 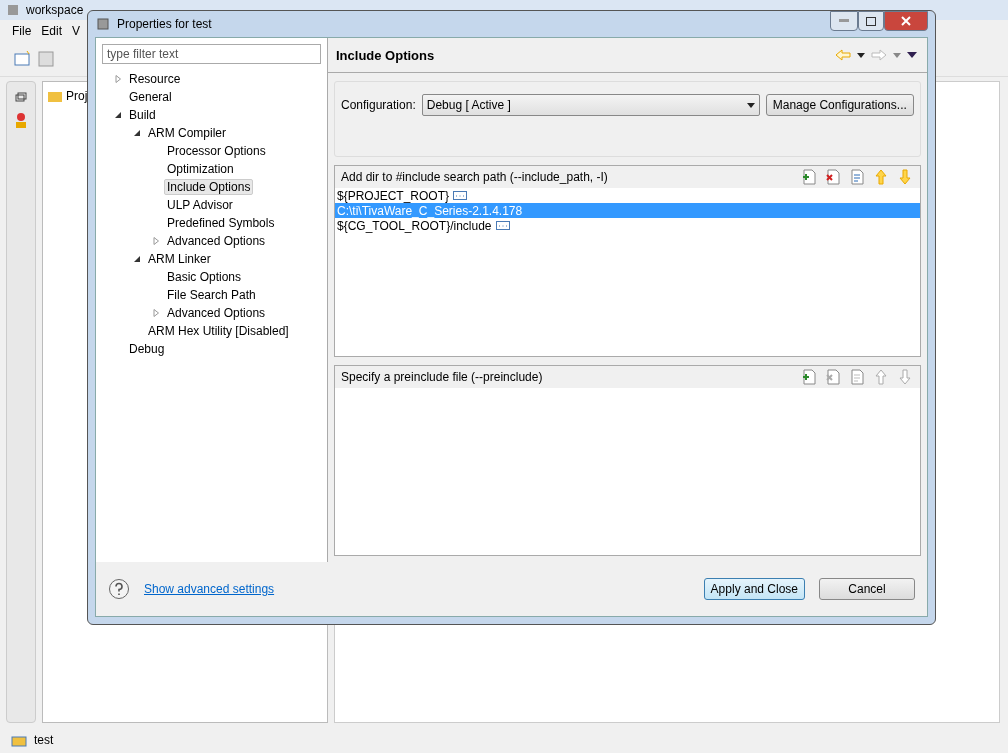 What do you see at coordinates (221, 223) in the screenshot?
I see `tree-item: Predefined Symbols` at bounding box center [221, 223].